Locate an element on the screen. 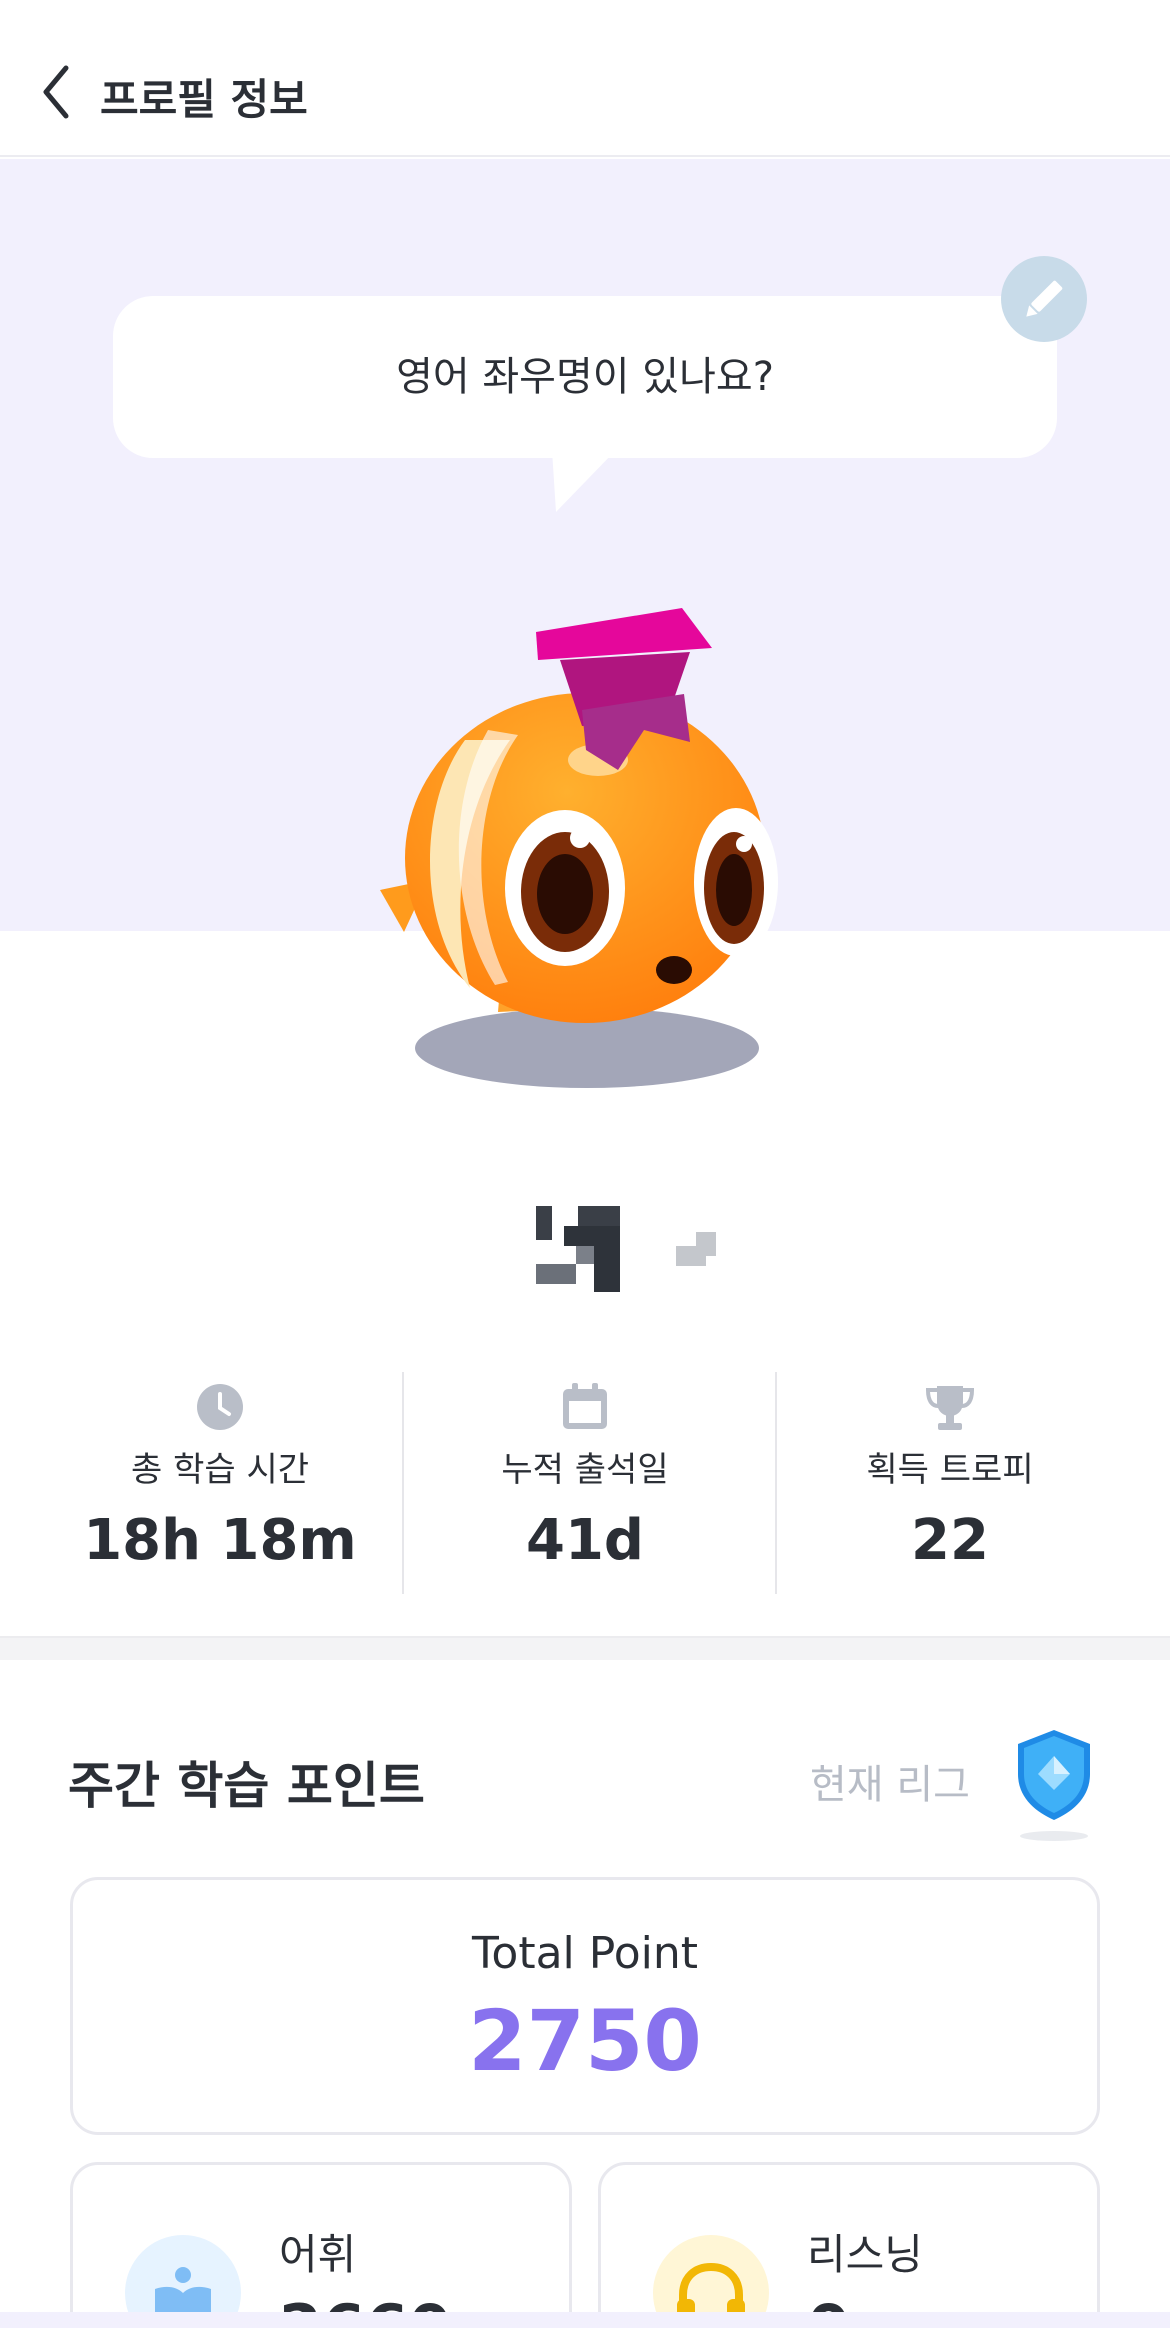  total-point-card: Total Point 2750 is located at coordinates (585, 2006).